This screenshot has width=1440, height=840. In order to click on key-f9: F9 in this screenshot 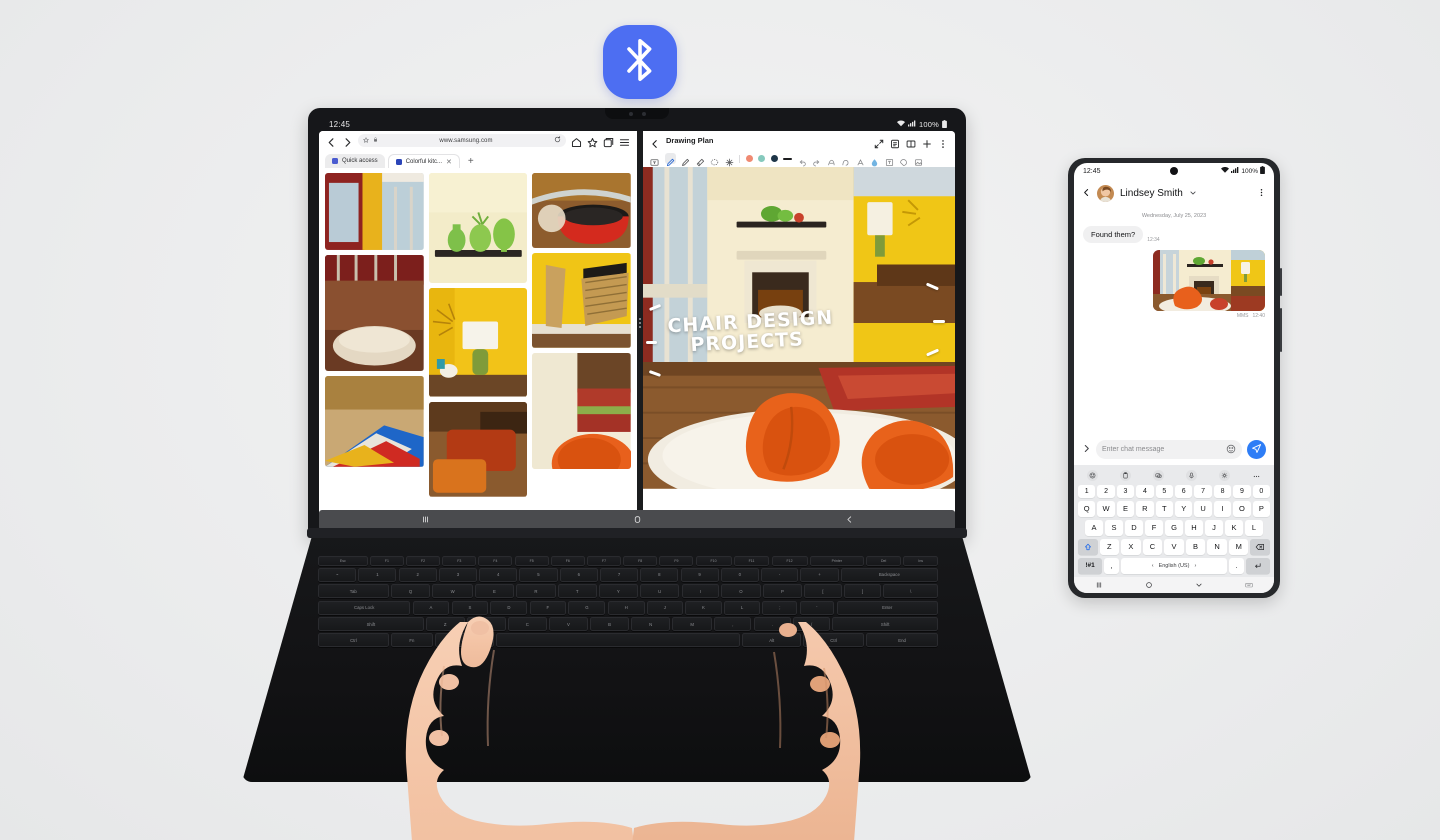, I will do `click(676, 561)`.